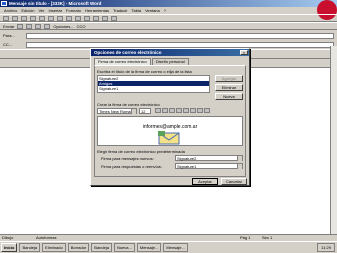  Describe the element at coordinates (229, 96) in the screenshot. I see `new-button: Nueva` at that location.